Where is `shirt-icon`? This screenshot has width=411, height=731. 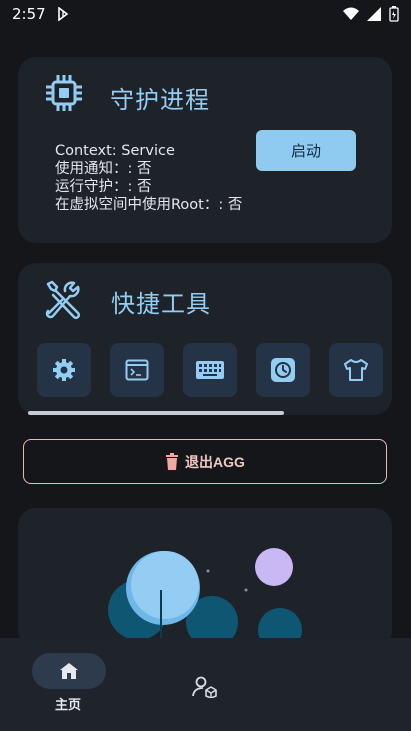 shirt-icon is located at coordinates (356, 370).